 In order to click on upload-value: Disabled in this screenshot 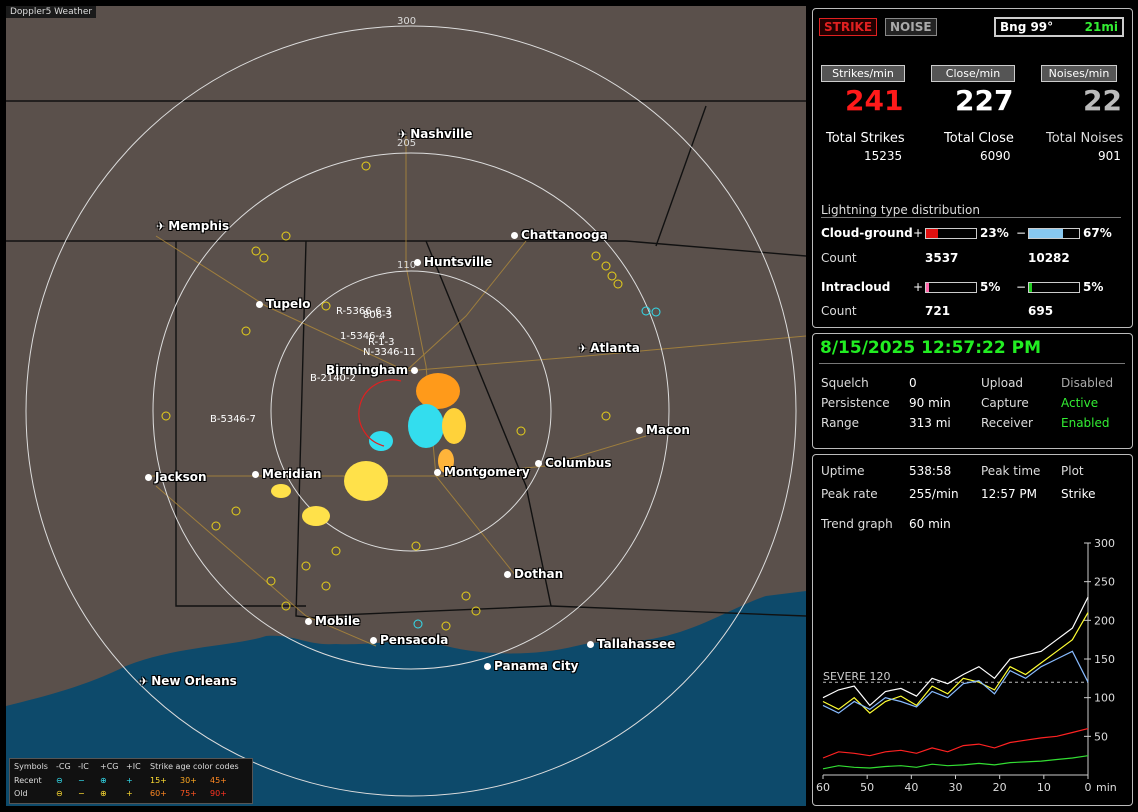, I will do `click(1087, 383)`.